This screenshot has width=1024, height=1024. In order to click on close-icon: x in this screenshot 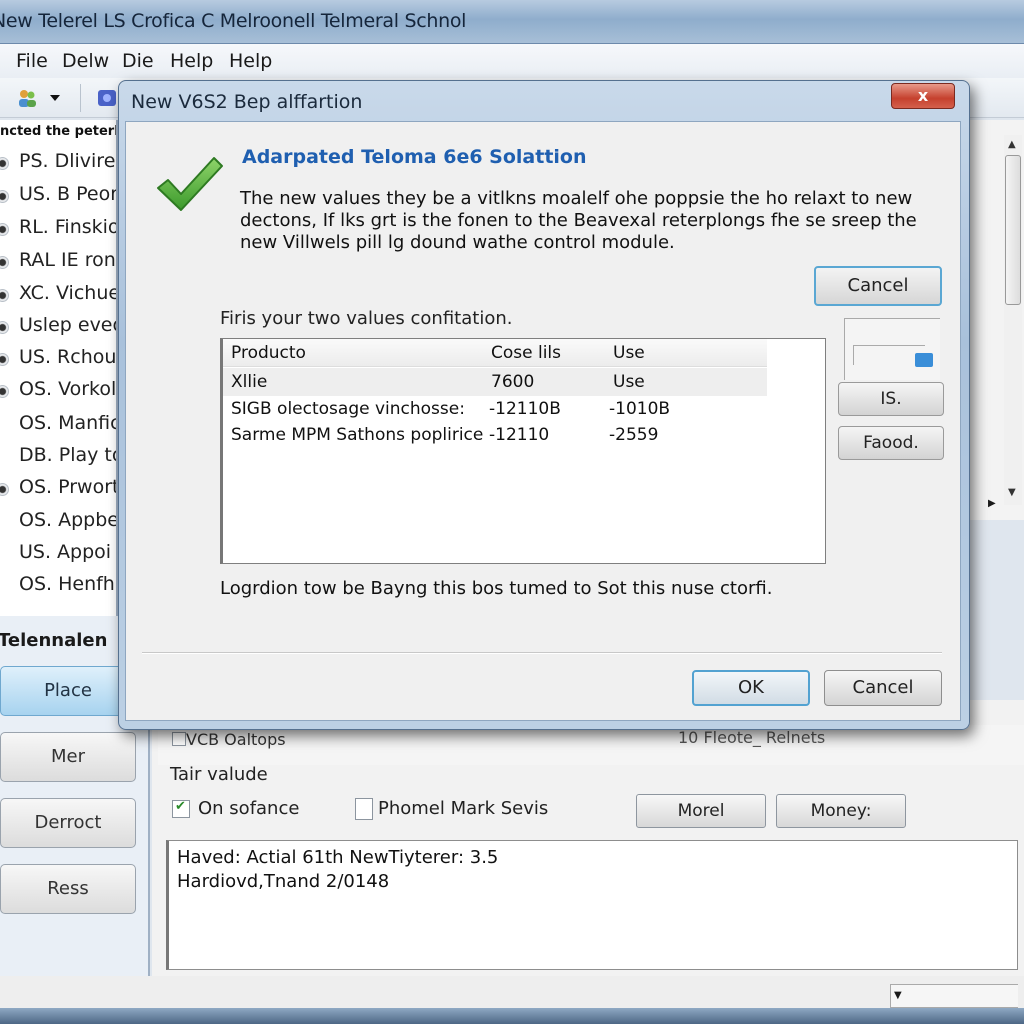, I will do `click(923, 95)`.